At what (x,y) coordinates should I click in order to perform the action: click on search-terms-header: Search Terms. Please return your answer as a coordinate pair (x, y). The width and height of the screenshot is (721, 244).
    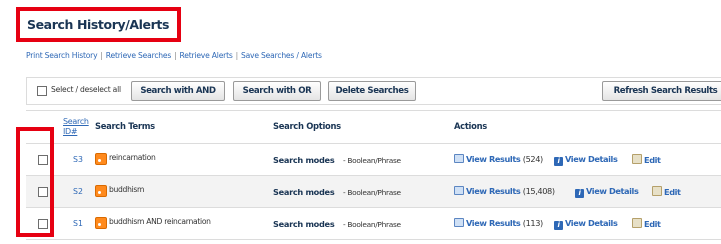
    Looking at the image, I should click on (125, 126).